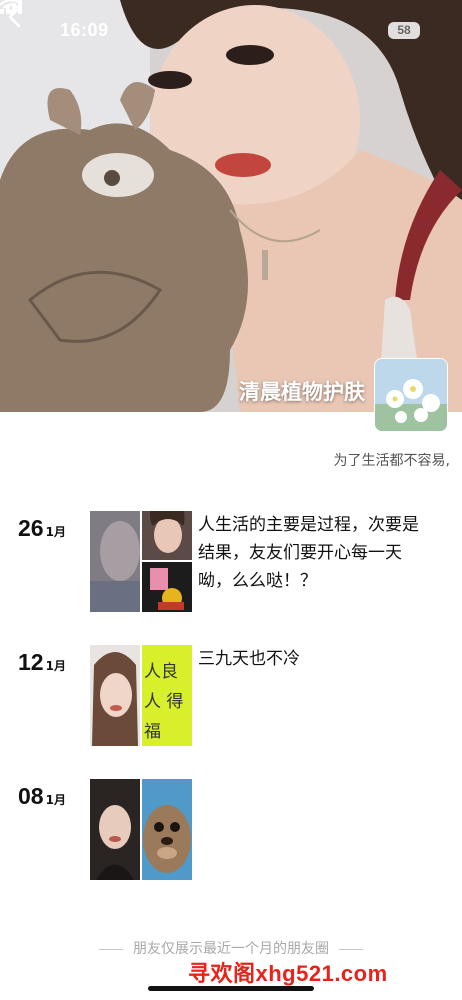  I want to click on home-indicator, so click(231, 988).